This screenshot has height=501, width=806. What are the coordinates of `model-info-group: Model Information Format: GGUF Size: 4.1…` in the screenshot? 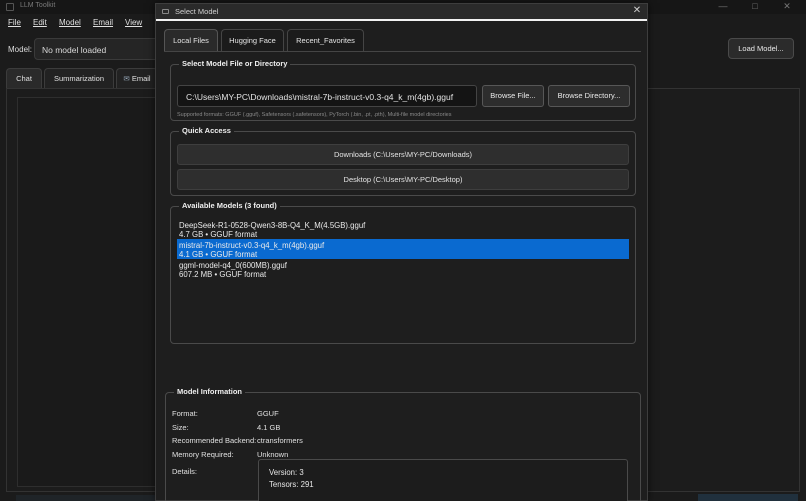 It's located at (403, 444).